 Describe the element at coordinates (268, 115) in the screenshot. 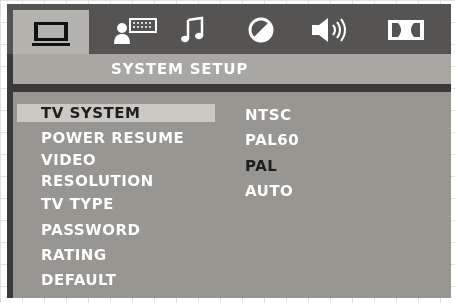

I see `option-ntsc: NTSC` at that location.